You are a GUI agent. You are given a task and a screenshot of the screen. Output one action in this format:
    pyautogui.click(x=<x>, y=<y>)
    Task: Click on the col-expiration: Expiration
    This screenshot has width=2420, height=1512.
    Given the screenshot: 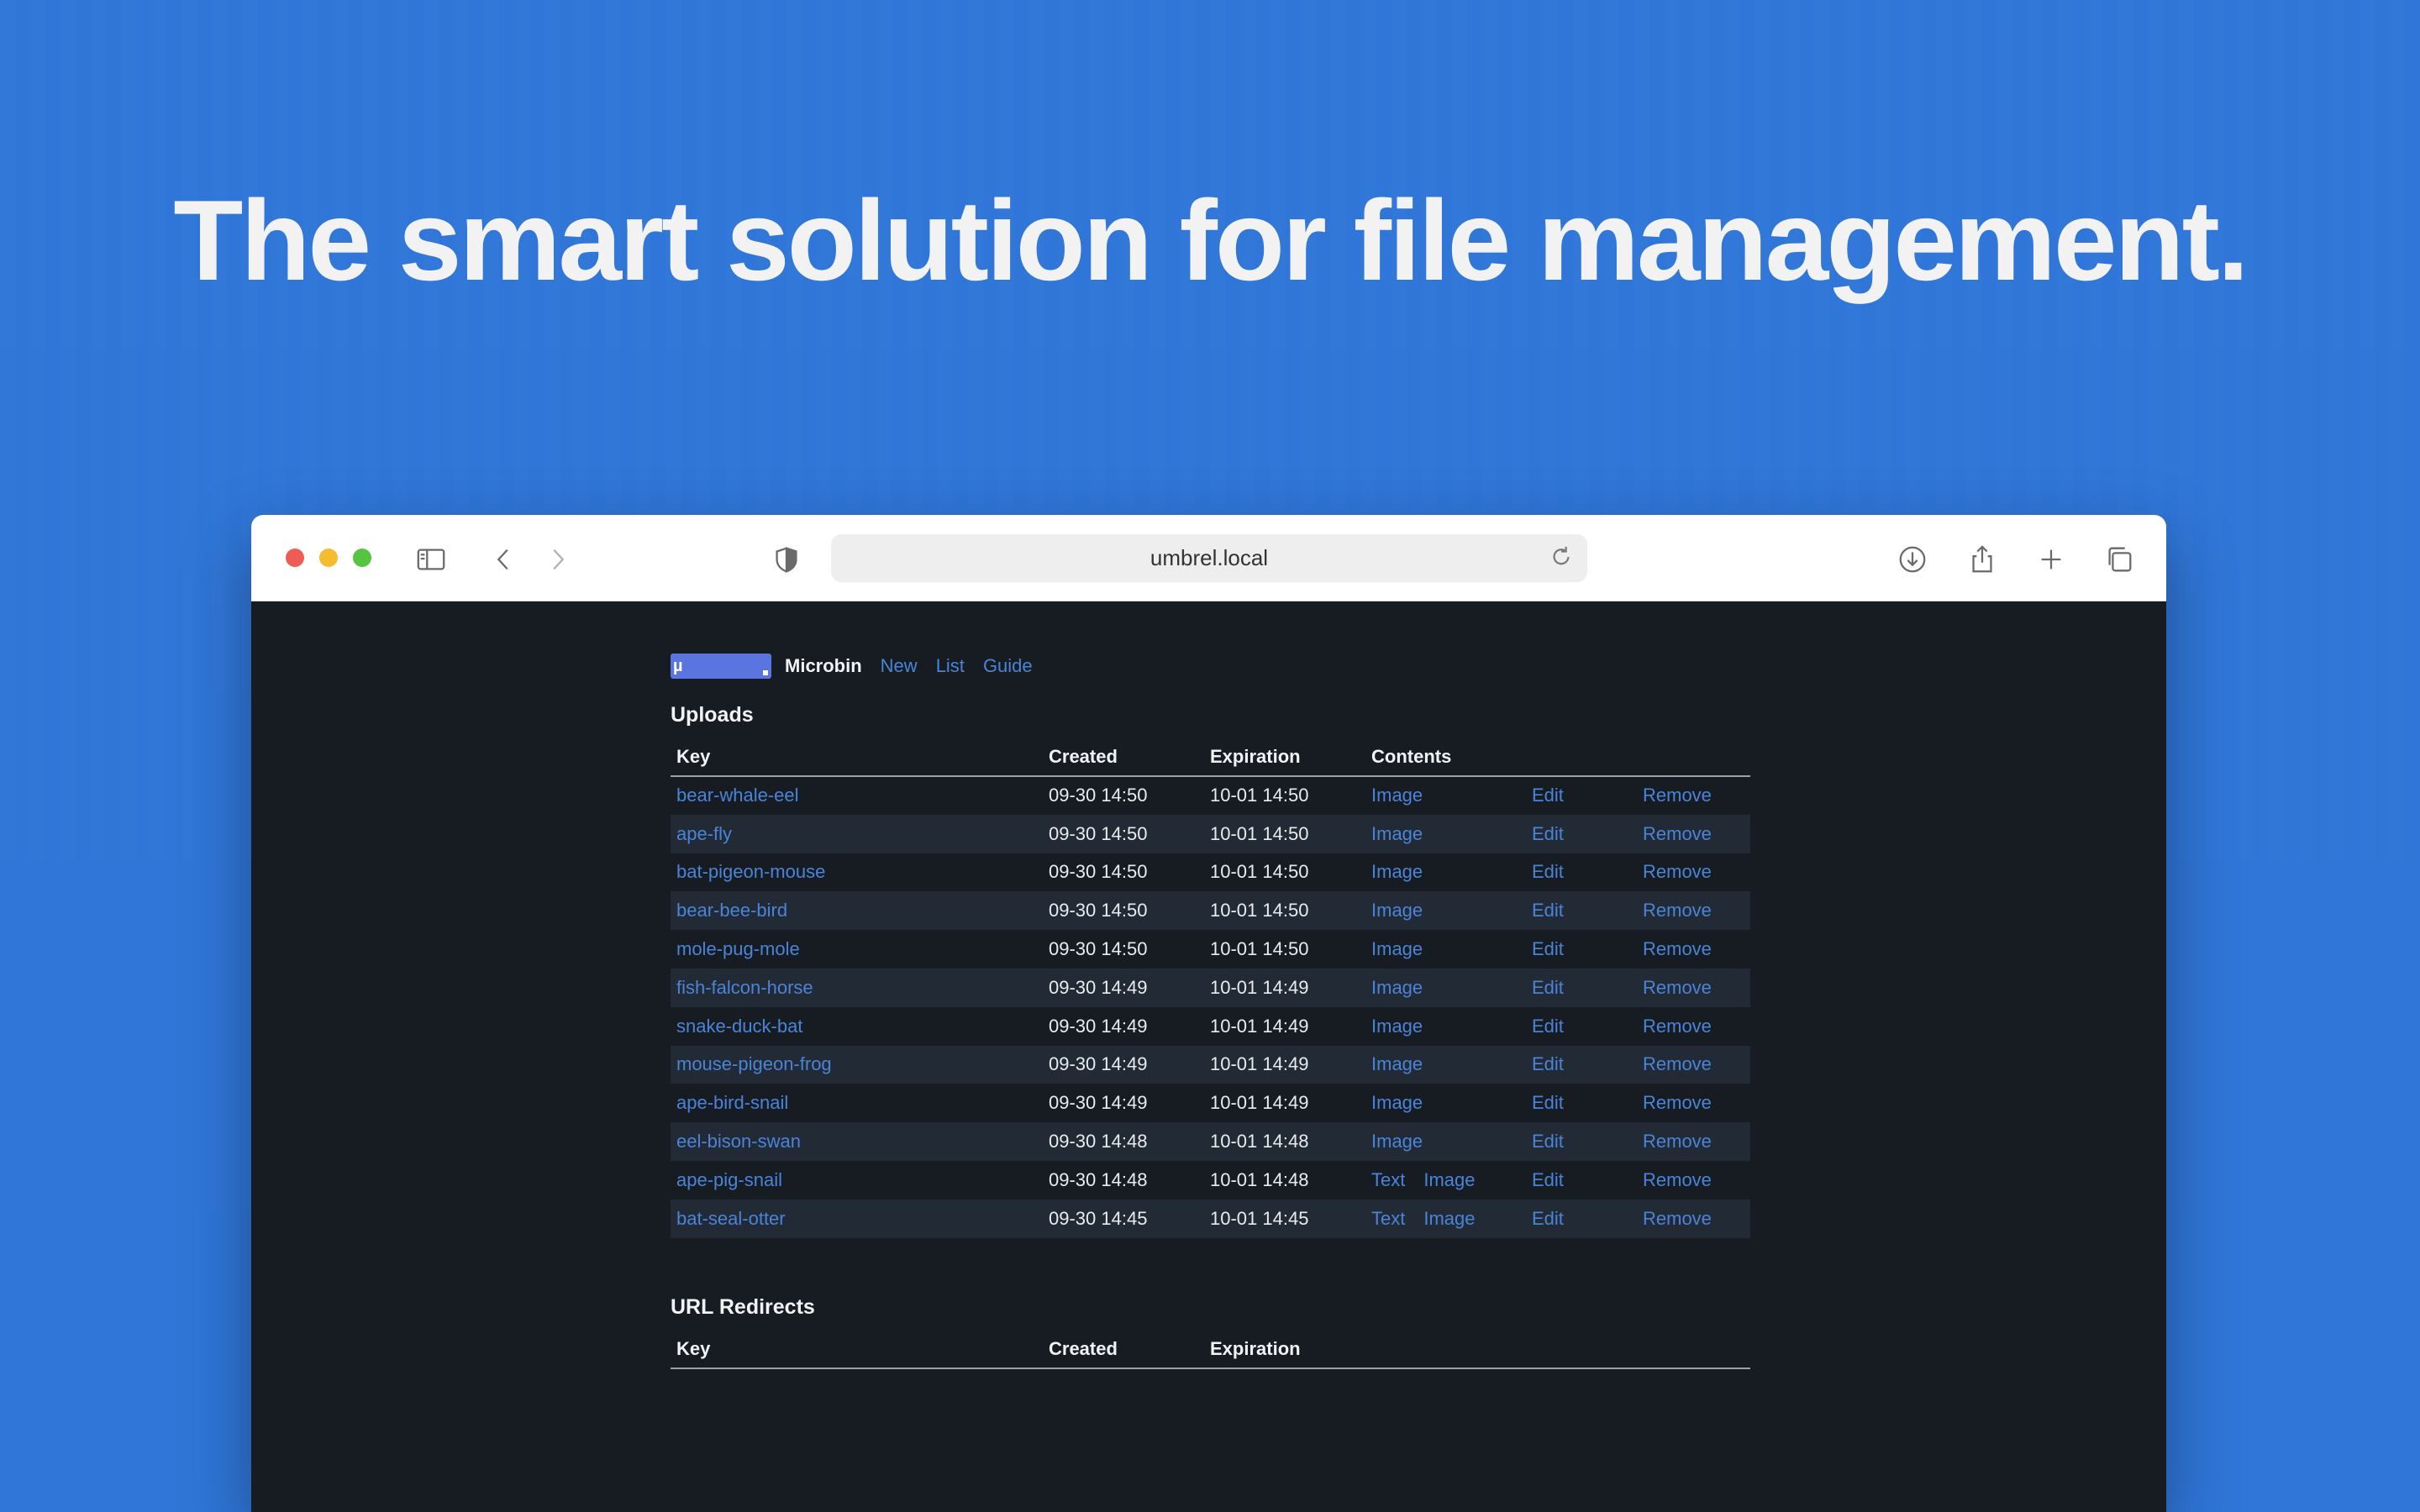 What is the action you would take?
    pyautogui.click(x=1285, y=761)
    